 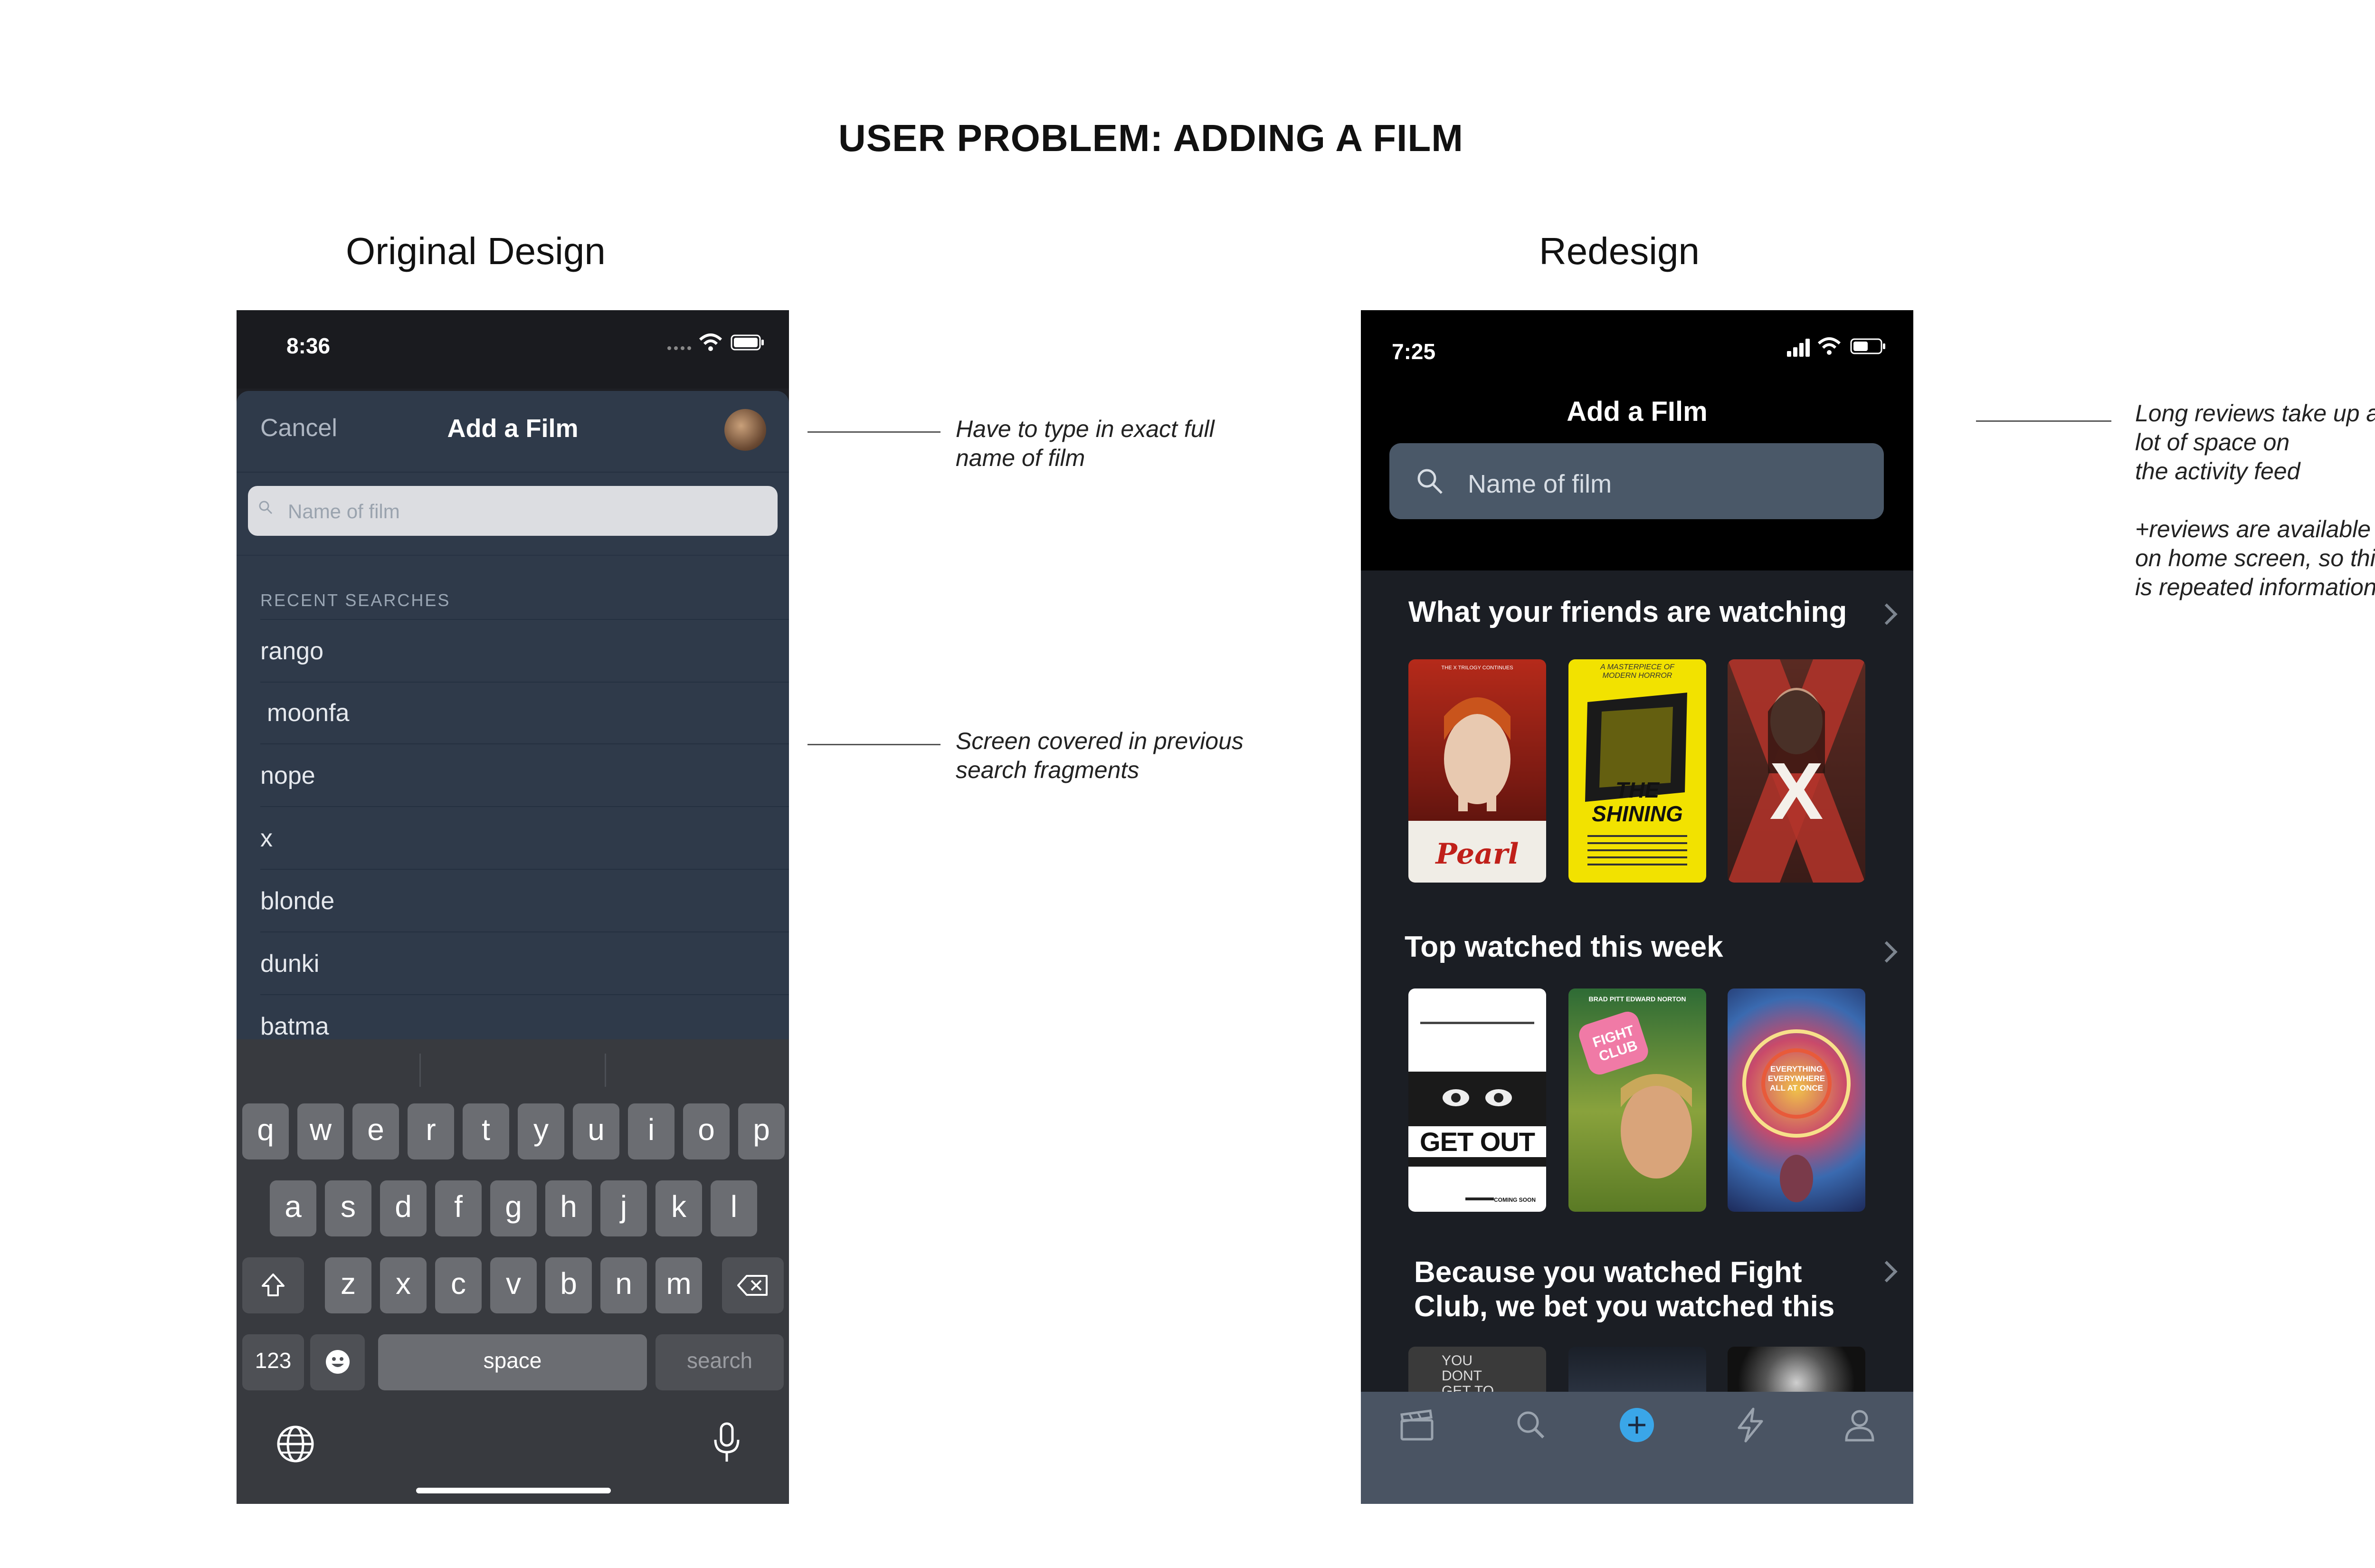 I want to click on page-header-title: Add a FIlm, so click(x=1637, y=411).